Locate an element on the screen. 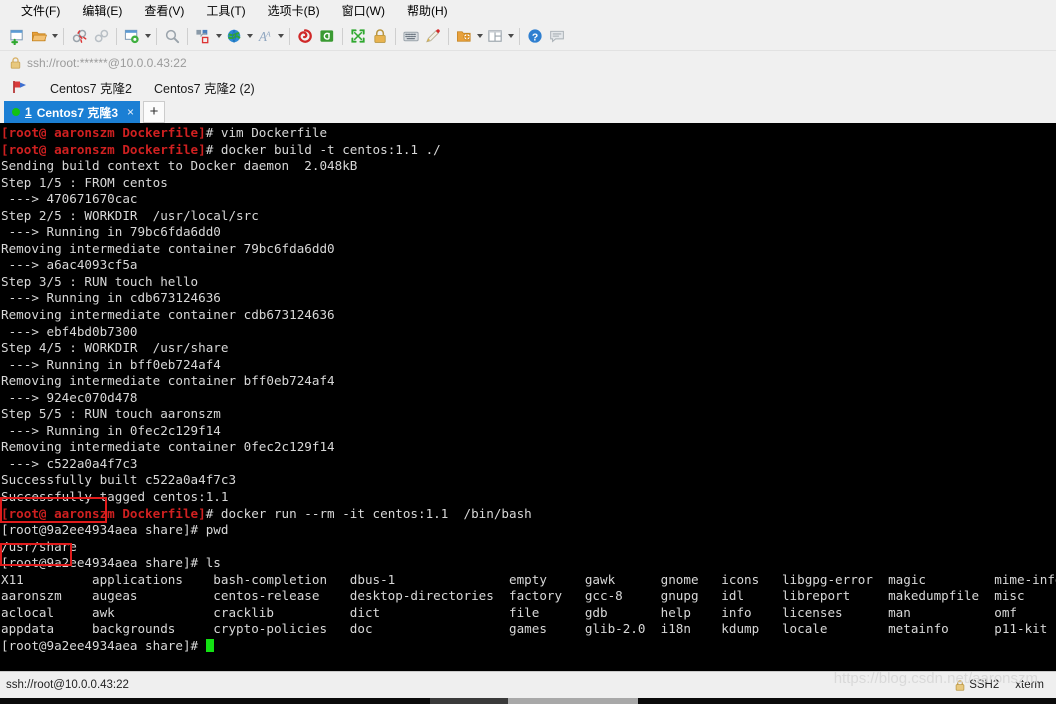  keyboard-icon is located at coordinates (411, 36).